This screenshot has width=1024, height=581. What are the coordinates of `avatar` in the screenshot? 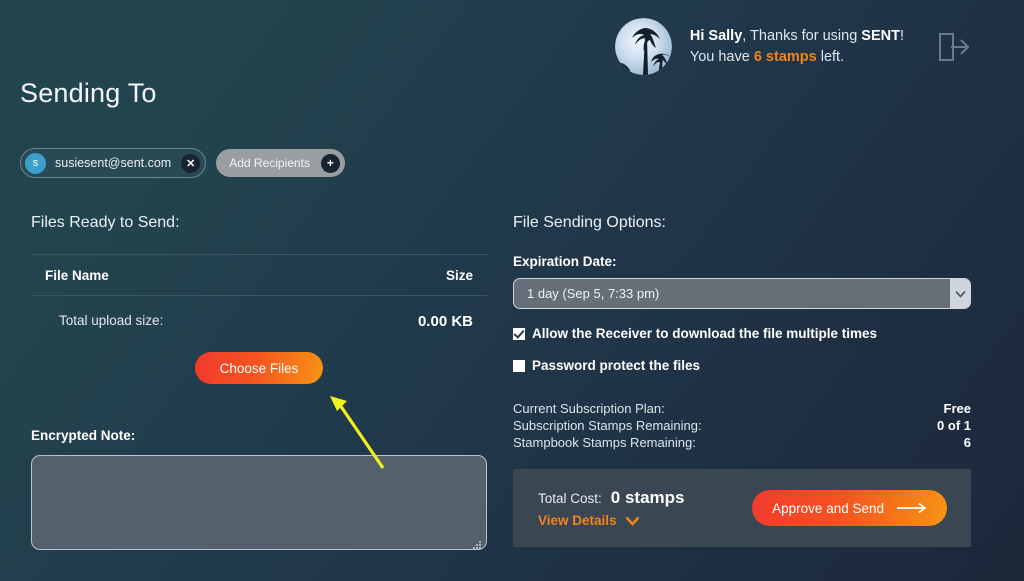 It's located at (643, 46).